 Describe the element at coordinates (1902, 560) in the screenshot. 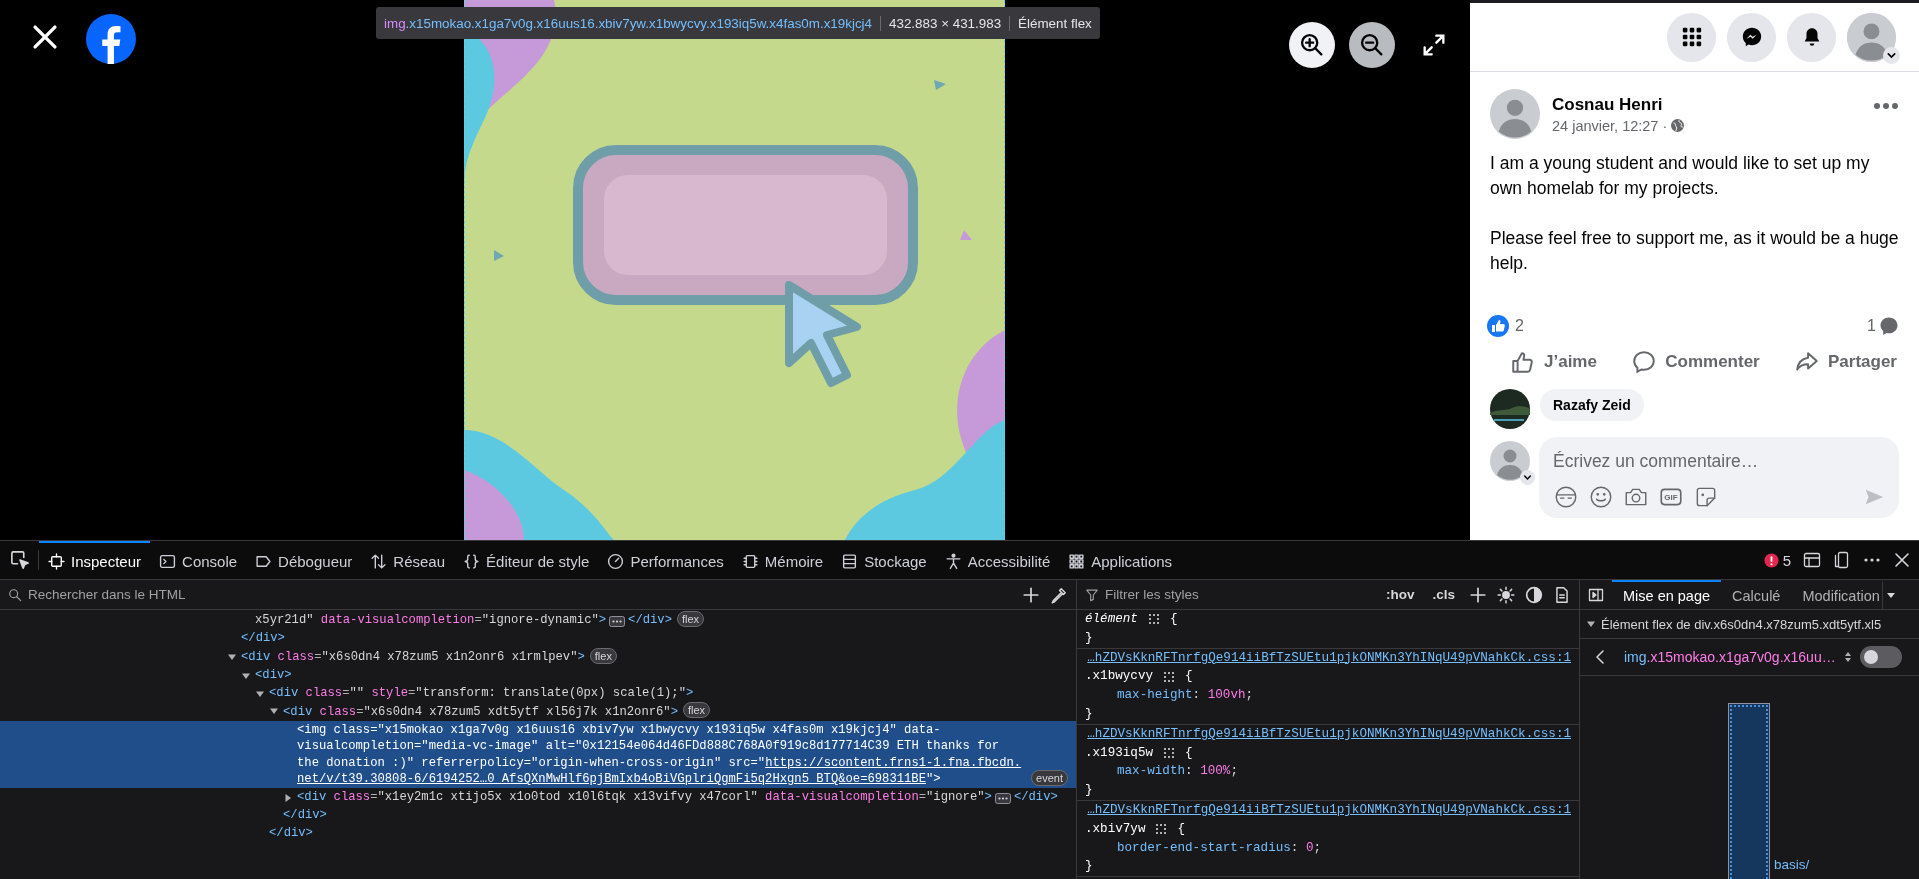

I see `close-icon` at that location.